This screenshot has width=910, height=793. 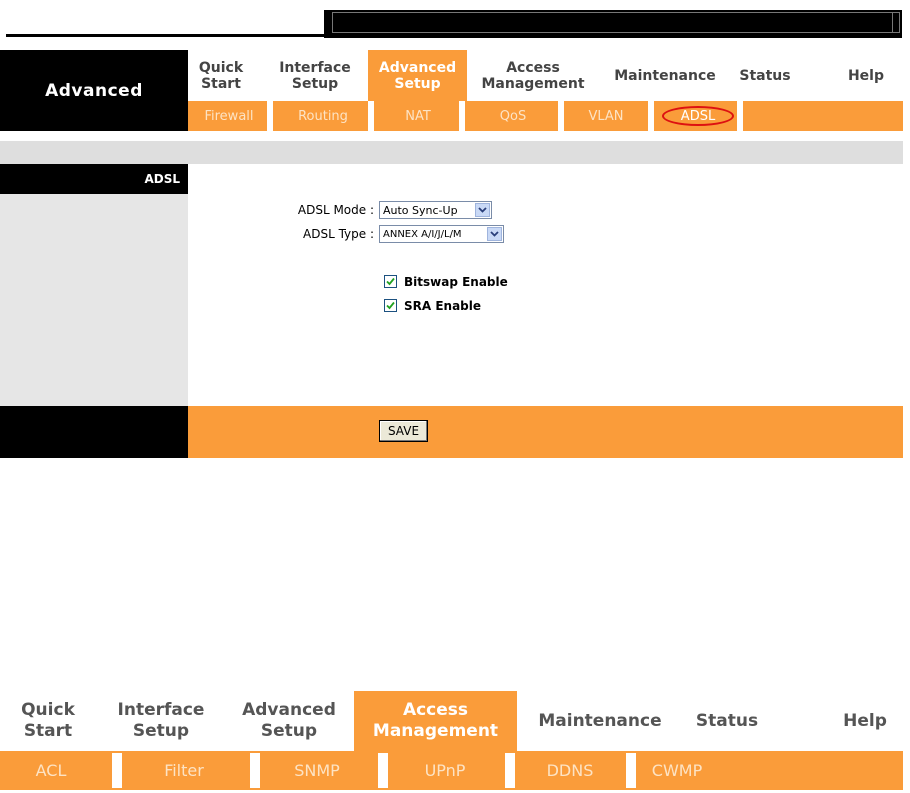 I want to click on sidebar-panel, so click(x=94, y=300).